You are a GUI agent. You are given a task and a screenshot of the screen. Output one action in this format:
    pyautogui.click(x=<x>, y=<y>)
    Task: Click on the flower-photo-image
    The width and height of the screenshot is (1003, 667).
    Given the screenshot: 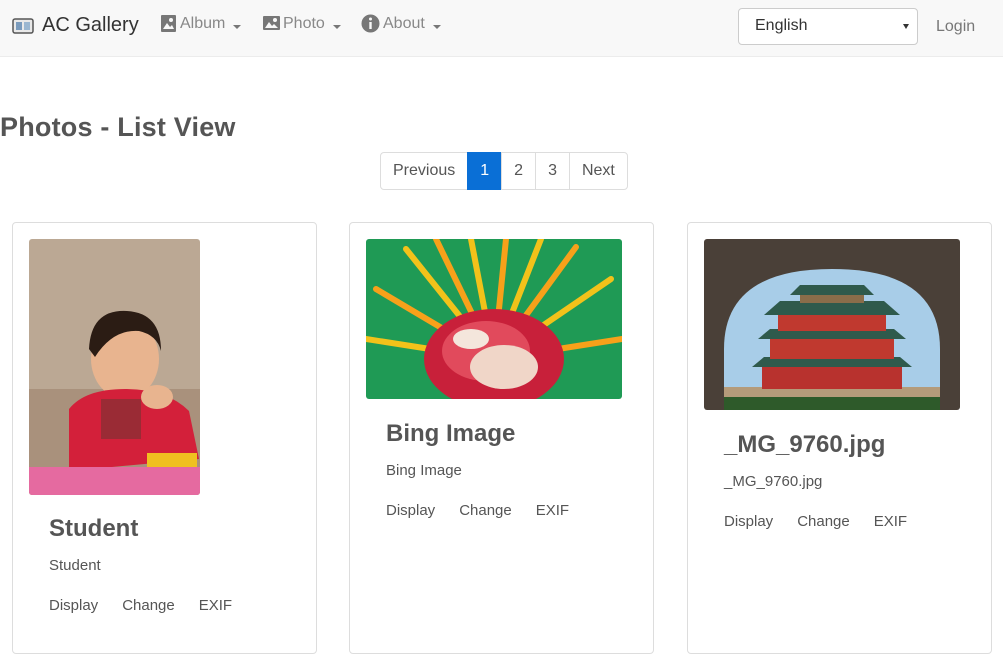 What is the action you would take?
    pyautogui.click(x=494, y=319)
    